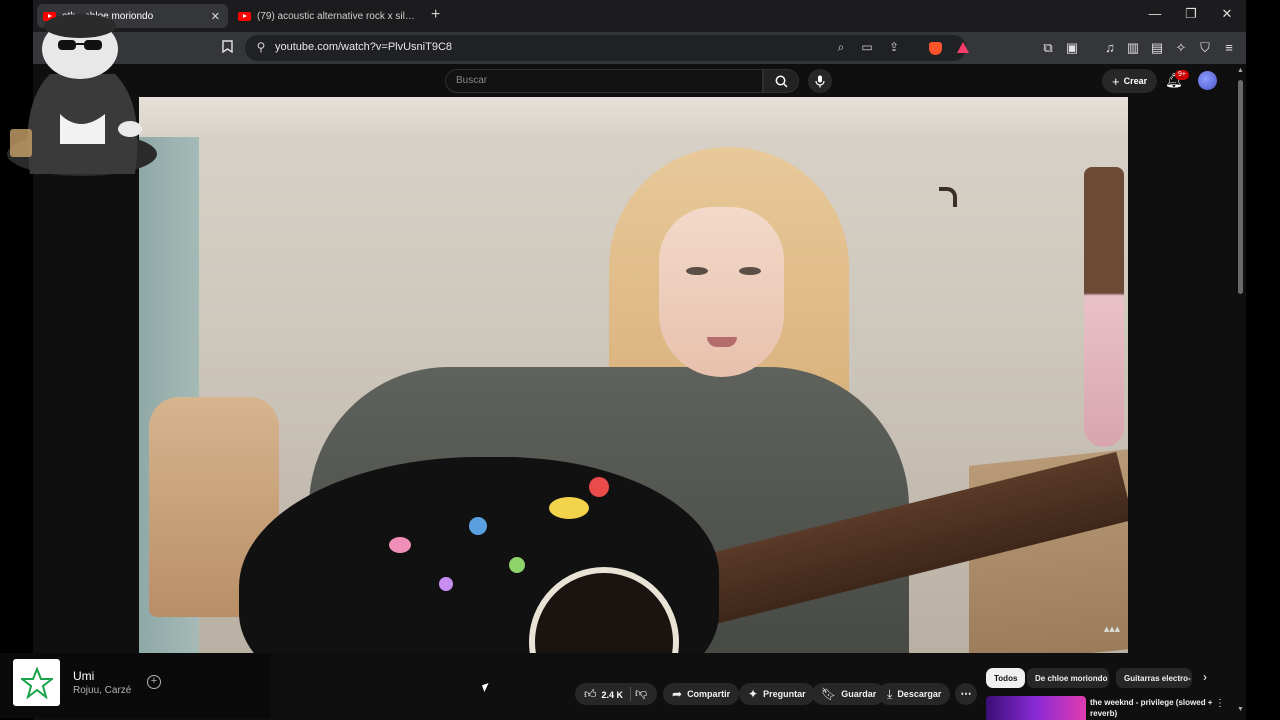 This screenshot has width=1280, height=720. What do you see at coordinates (1229, 48) in the screenshot?
I see `menu-icon: ≡` at bounding box center [1229, 48].